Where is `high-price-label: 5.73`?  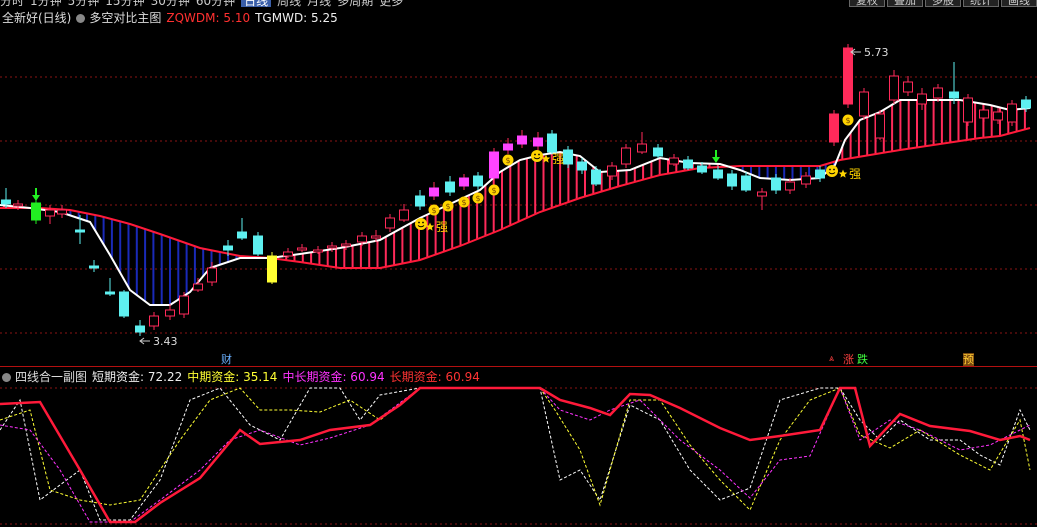
high-price-label: 5.73 is located at coordinates (876, 52).